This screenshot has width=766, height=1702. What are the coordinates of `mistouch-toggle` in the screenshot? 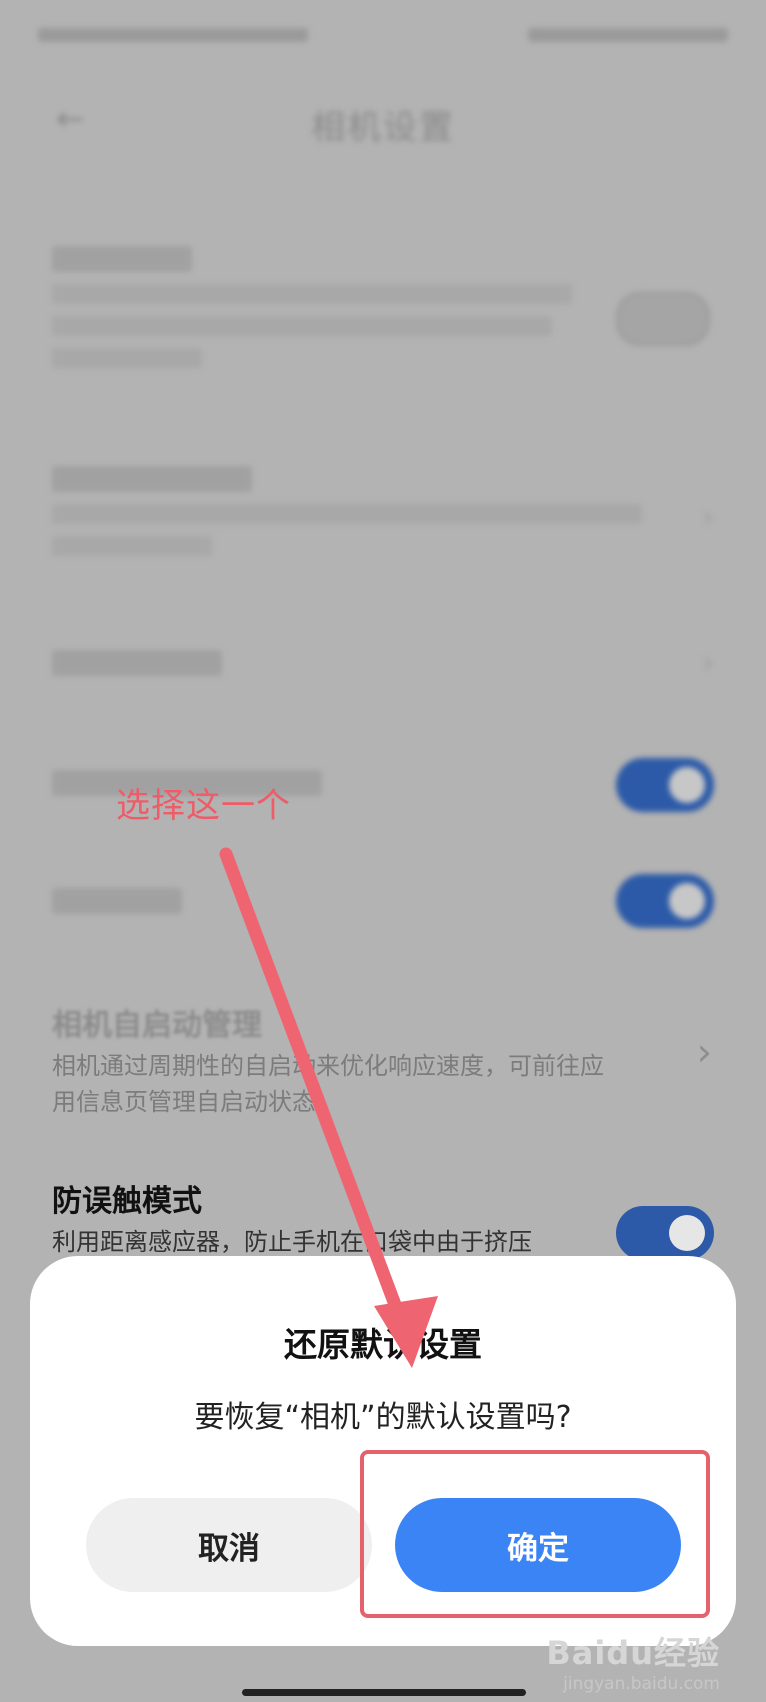 It's located at (665, 1233).